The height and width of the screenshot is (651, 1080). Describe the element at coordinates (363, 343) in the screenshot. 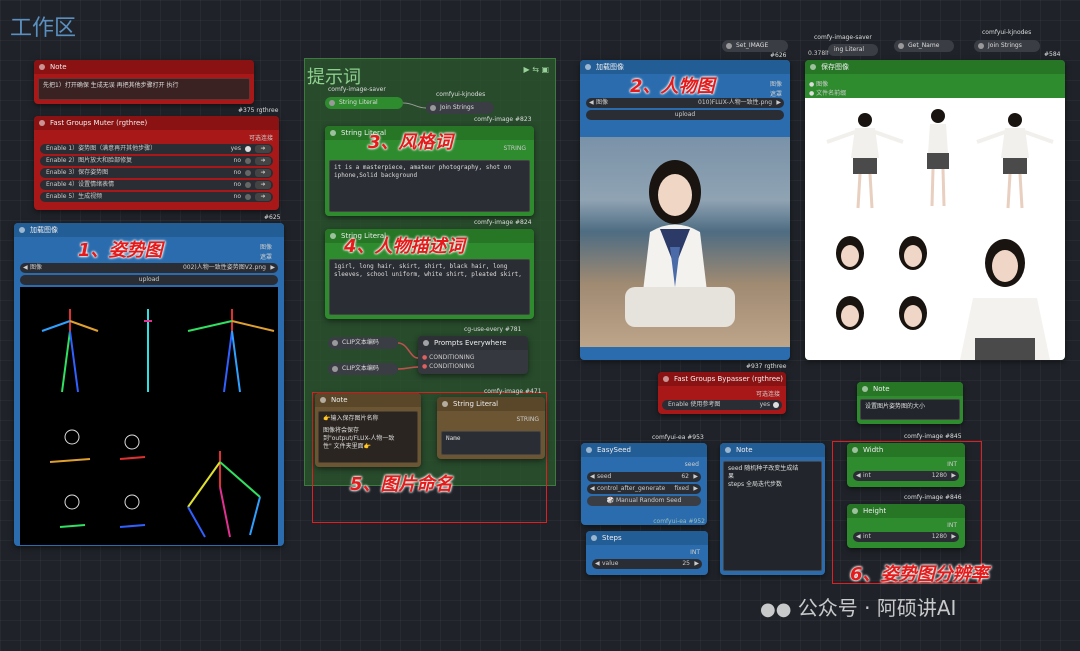

I see `clip-encode-1: CLIP文本编码` at that location.